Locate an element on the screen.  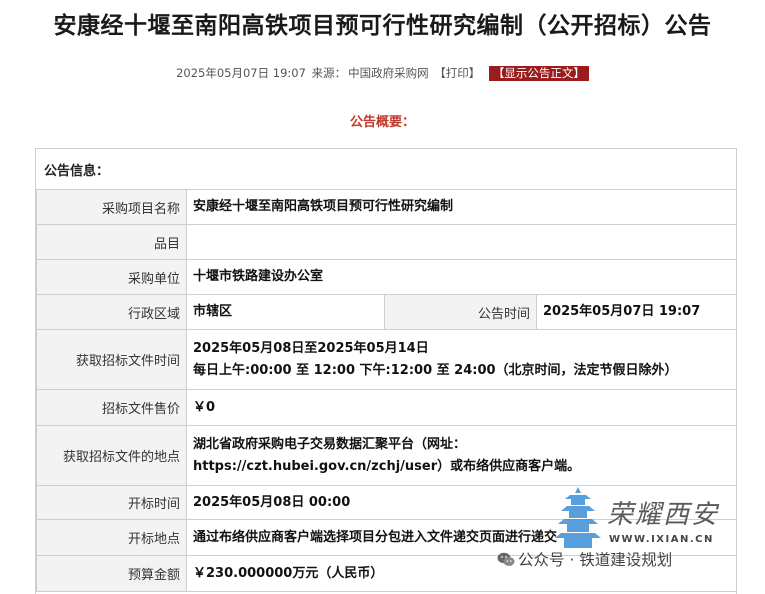
show-full-notice-button: 【显示公告正文】 is located at coordinates (538, 73).